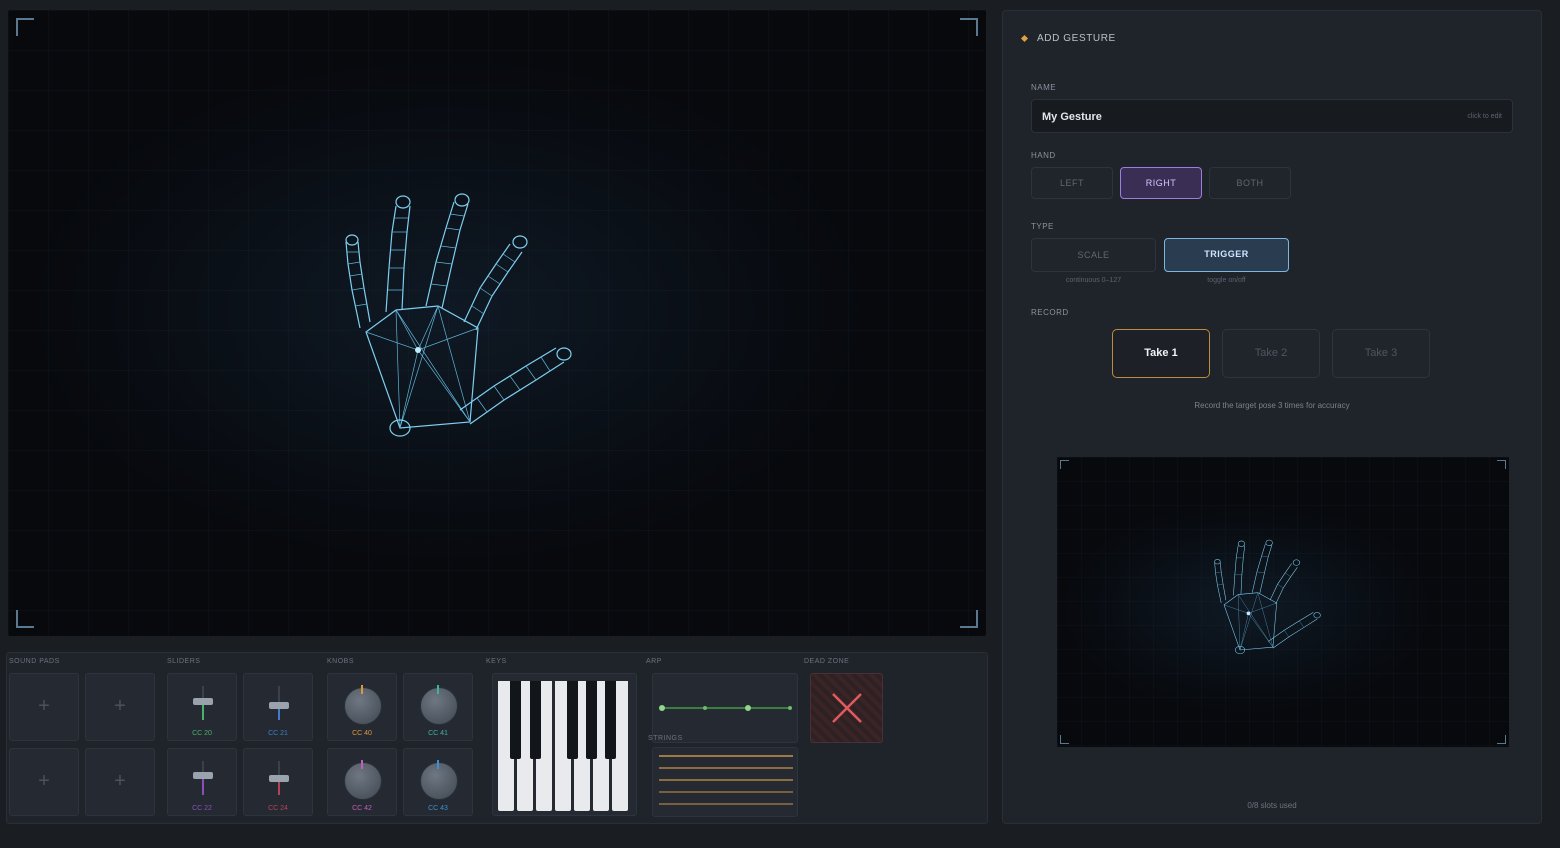  What do you see at coordinates (1161, 183) in the screenshot?
I see `hand-option-right: RIGHT` at bounding box center [1161, 183].